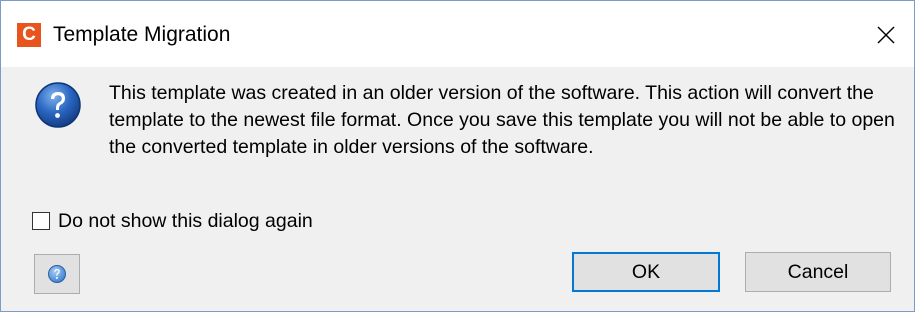 This screenshot has width=915, height=312. What do you see at coordinates (29, 35) in the screenshot?
I see `app-logo-icon: C` at bounding box center [29, 35].